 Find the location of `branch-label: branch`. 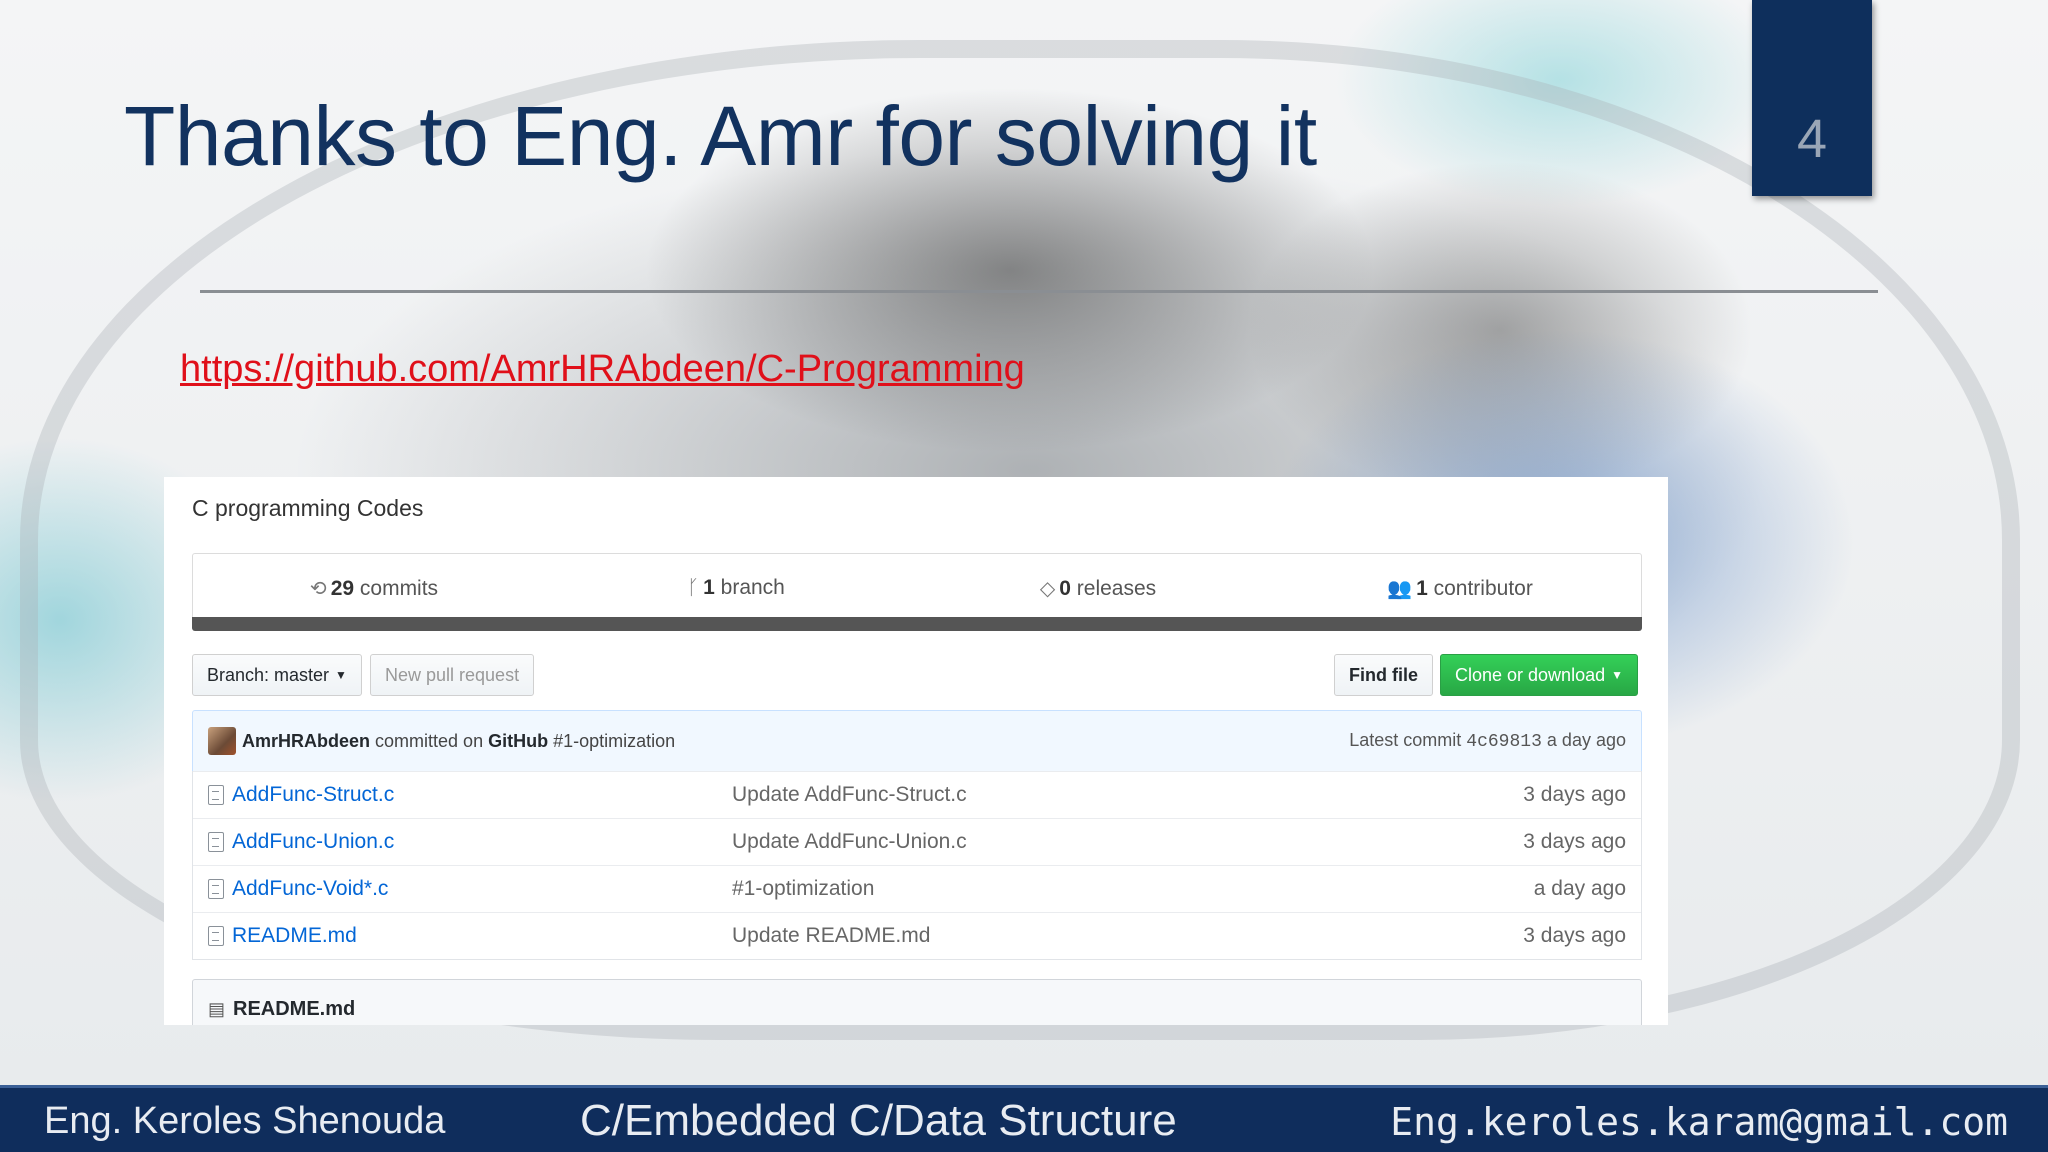

branch-label: branch is located at coordinates (752, 587).